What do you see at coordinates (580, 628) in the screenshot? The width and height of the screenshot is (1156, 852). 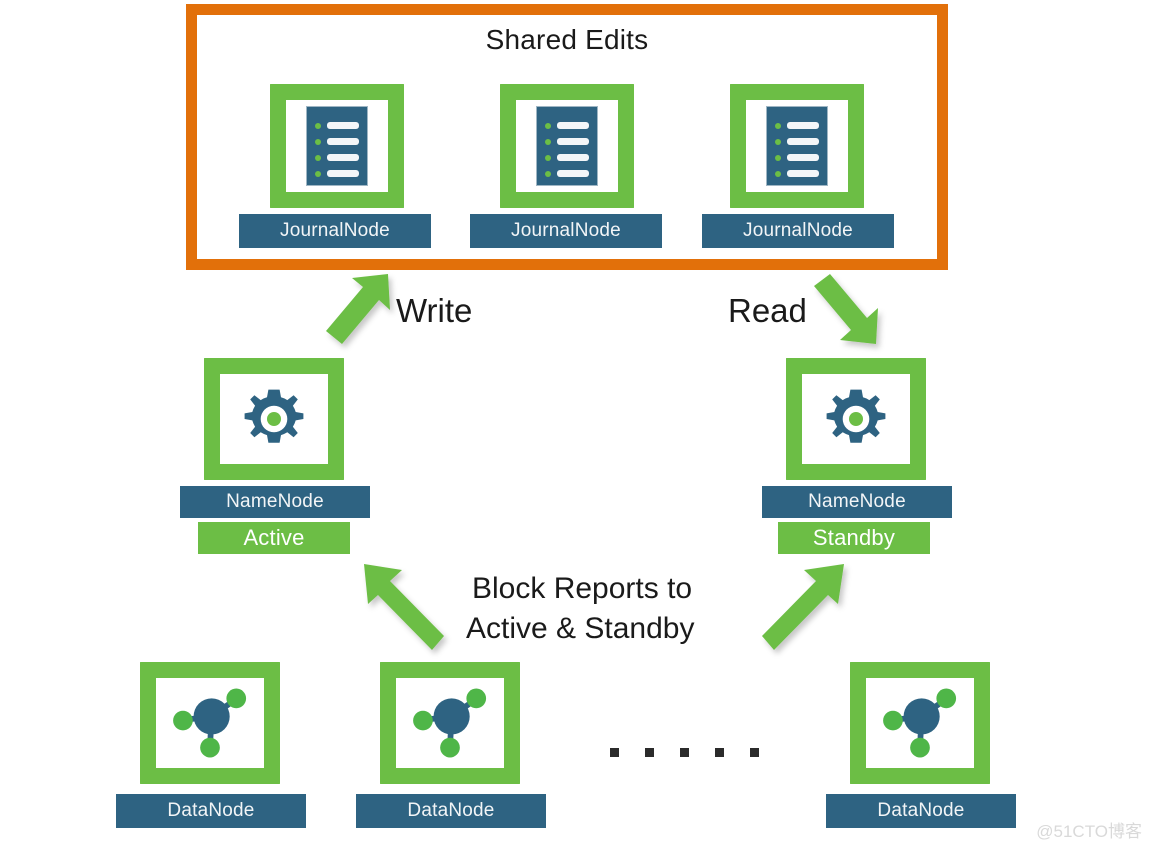 I see `block-reports-line-2: Active & Standby` at bounding box center [580, 628].